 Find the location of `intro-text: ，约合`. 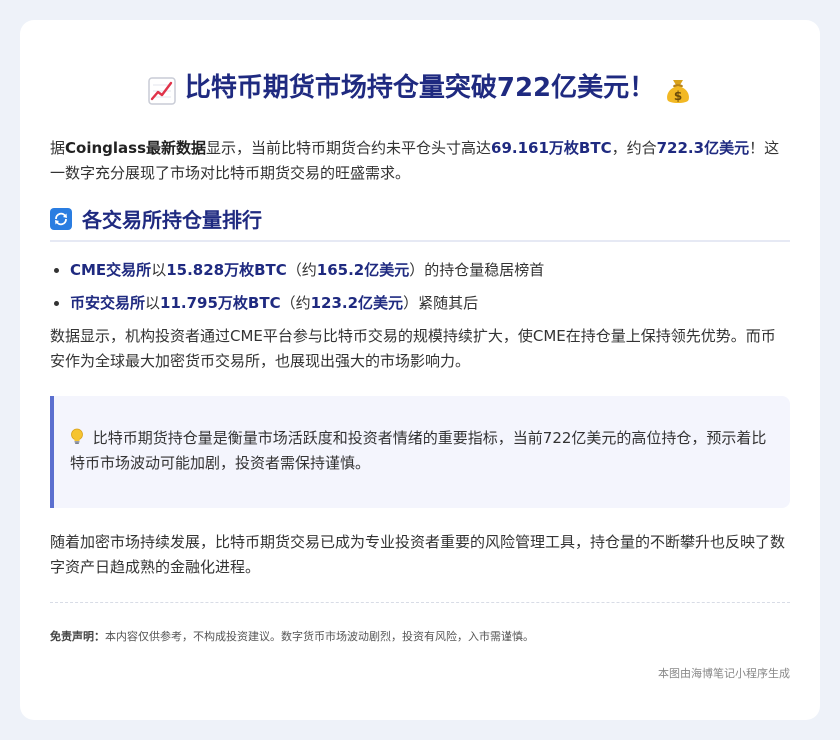

intro-text: ，约合 is located at coordinates (634, 148).